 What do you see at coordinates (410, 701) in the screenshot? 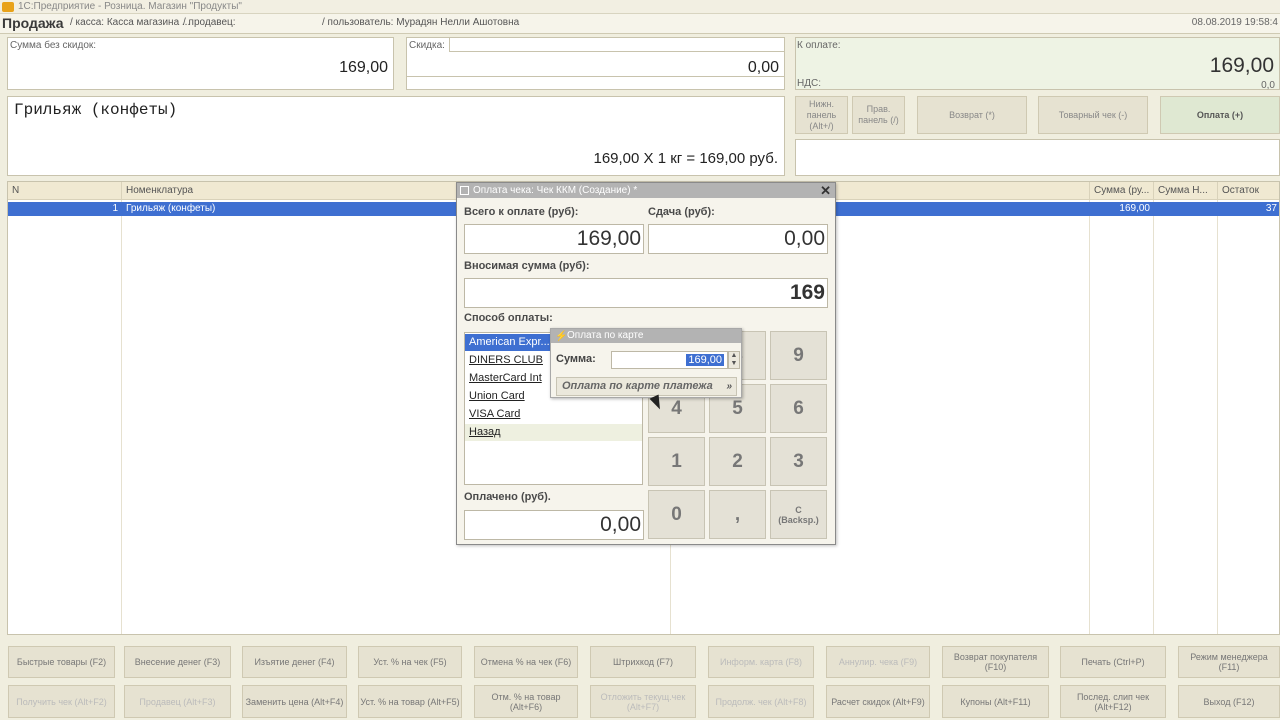
I see `set-item-discount-button: Уст. % на товар (Alt+F5)` at bounding box center [410, 701].